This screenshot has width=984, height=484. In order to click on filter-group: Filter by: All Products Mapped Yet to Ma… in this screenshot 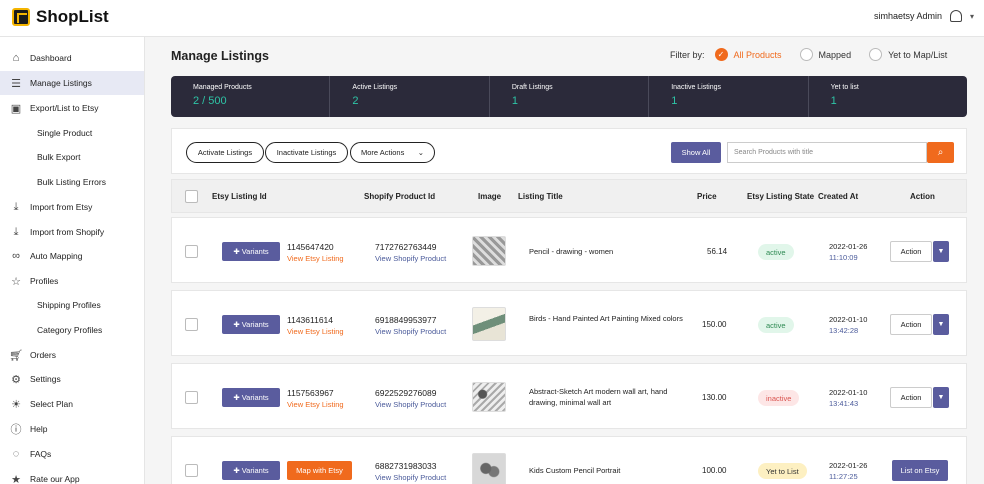, I will do `click(817, 54)`.